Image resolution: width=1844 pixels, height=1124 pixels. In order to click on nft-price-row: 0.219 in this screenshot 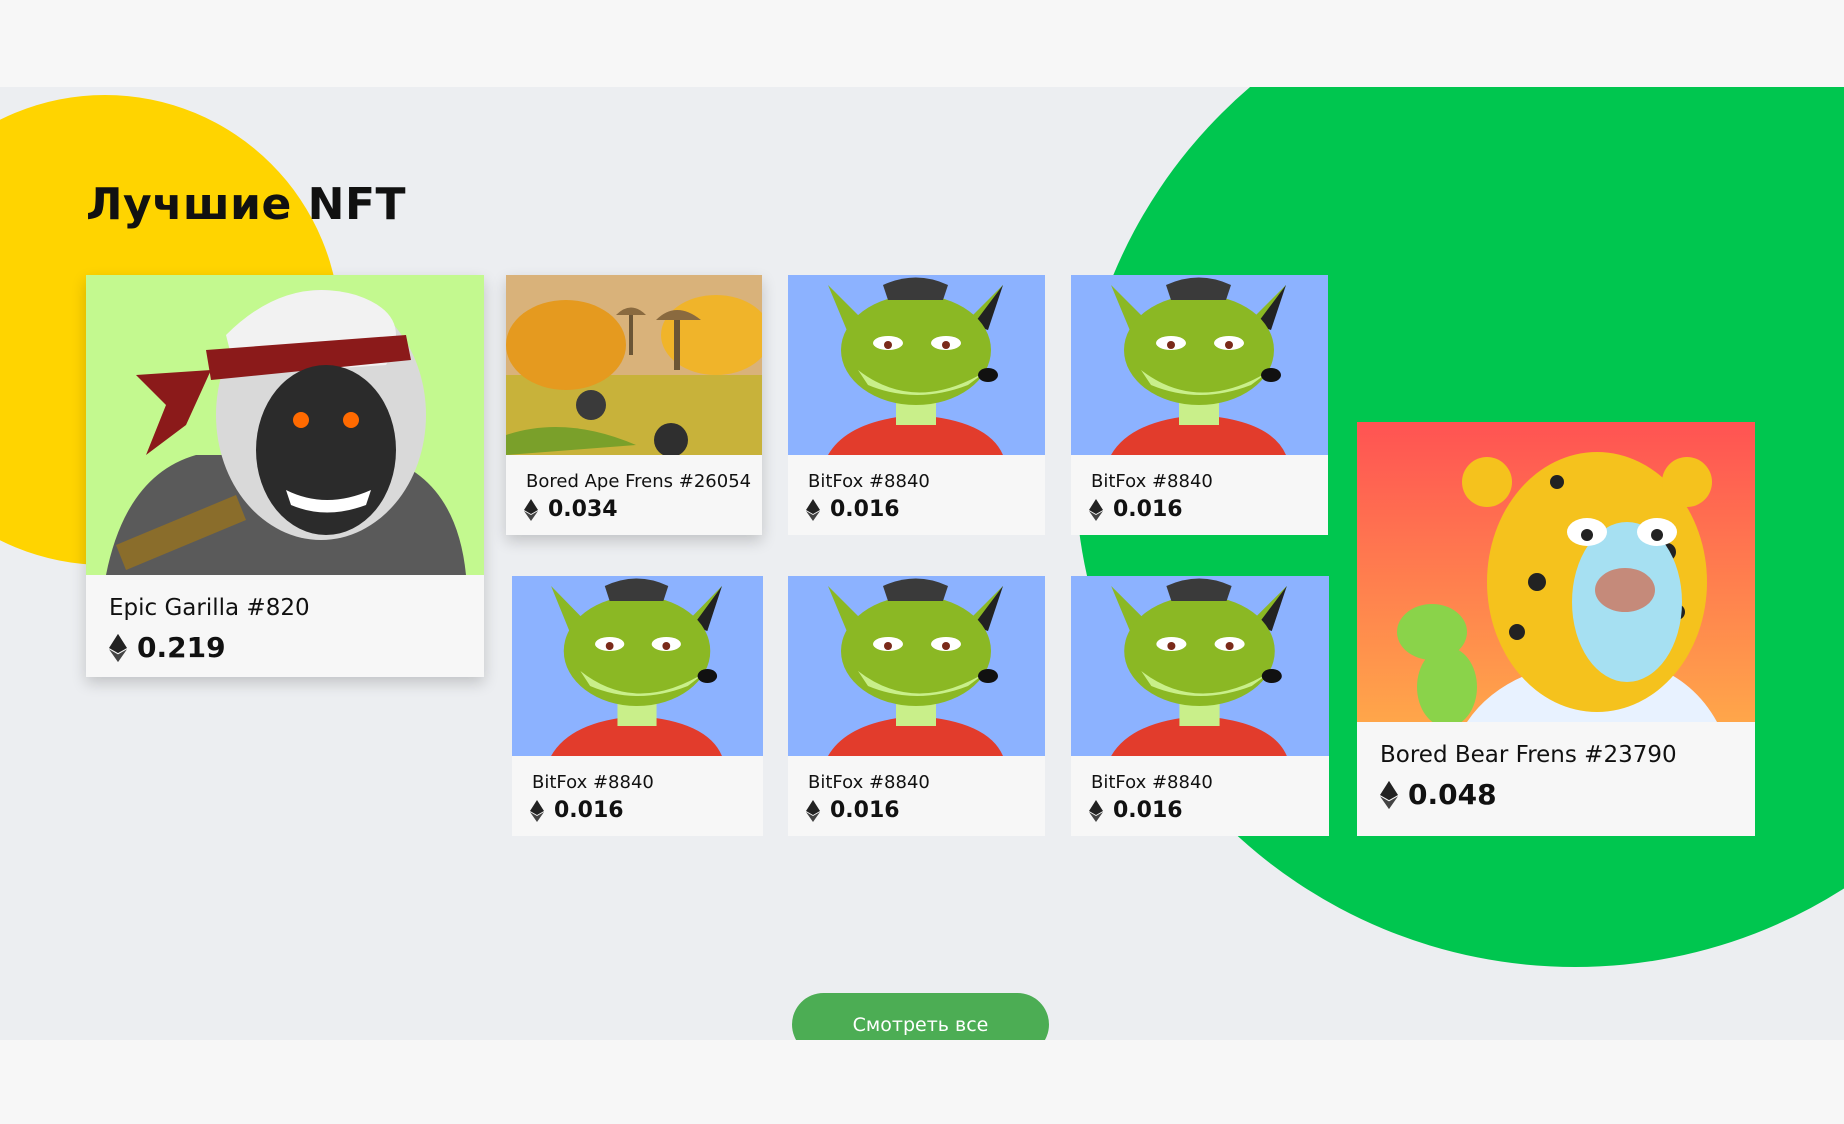, I will do `click(167, 647)`.